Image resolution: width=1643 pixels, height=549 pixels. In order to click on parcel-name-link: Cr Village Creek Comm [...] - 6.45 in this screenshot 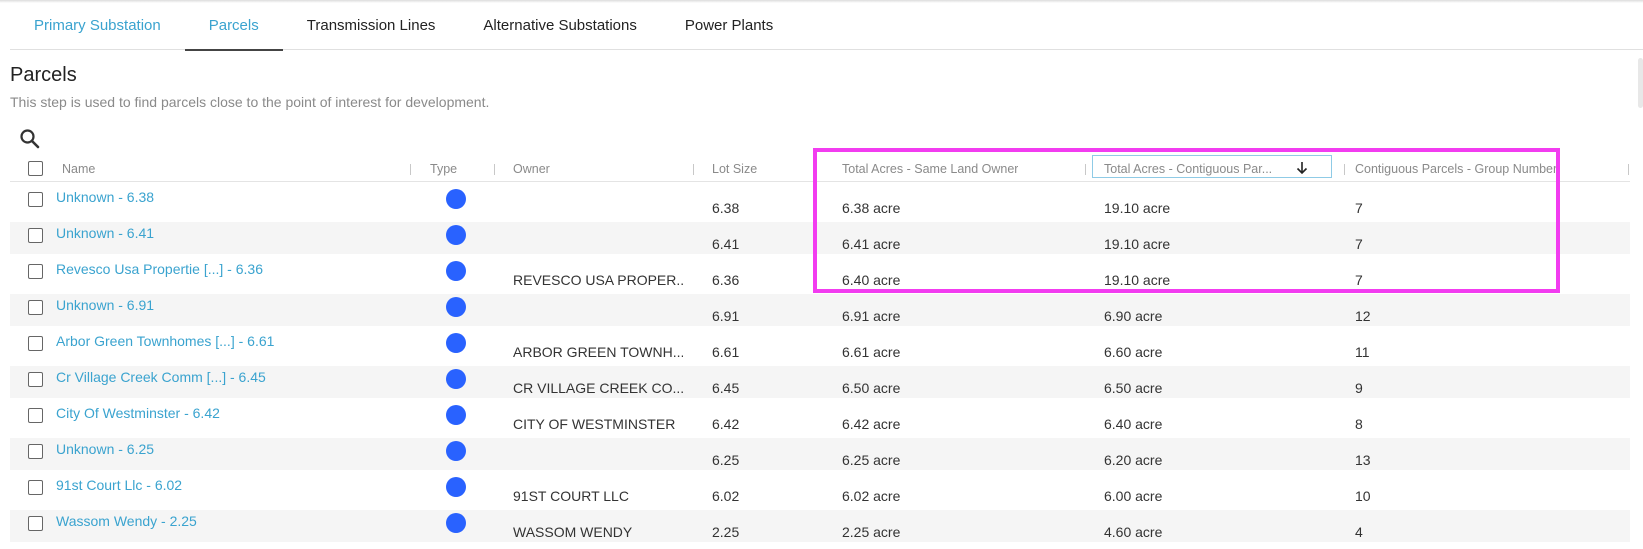, I will do `click(161, 377)`.